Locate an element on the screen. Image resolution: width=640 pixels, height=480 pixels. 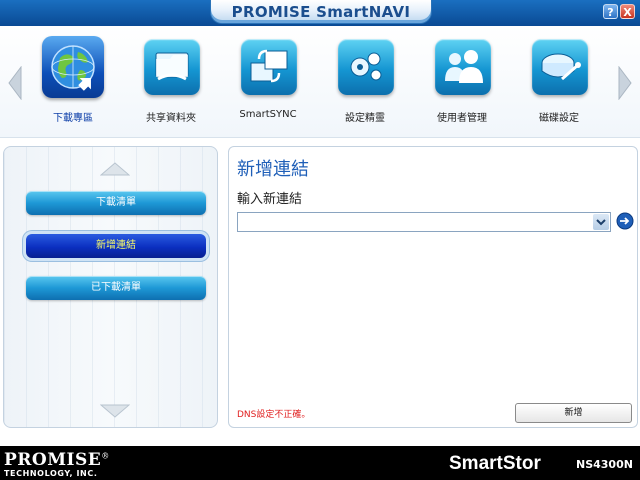
registered-mark: ® is located at coordinates (105, 456).